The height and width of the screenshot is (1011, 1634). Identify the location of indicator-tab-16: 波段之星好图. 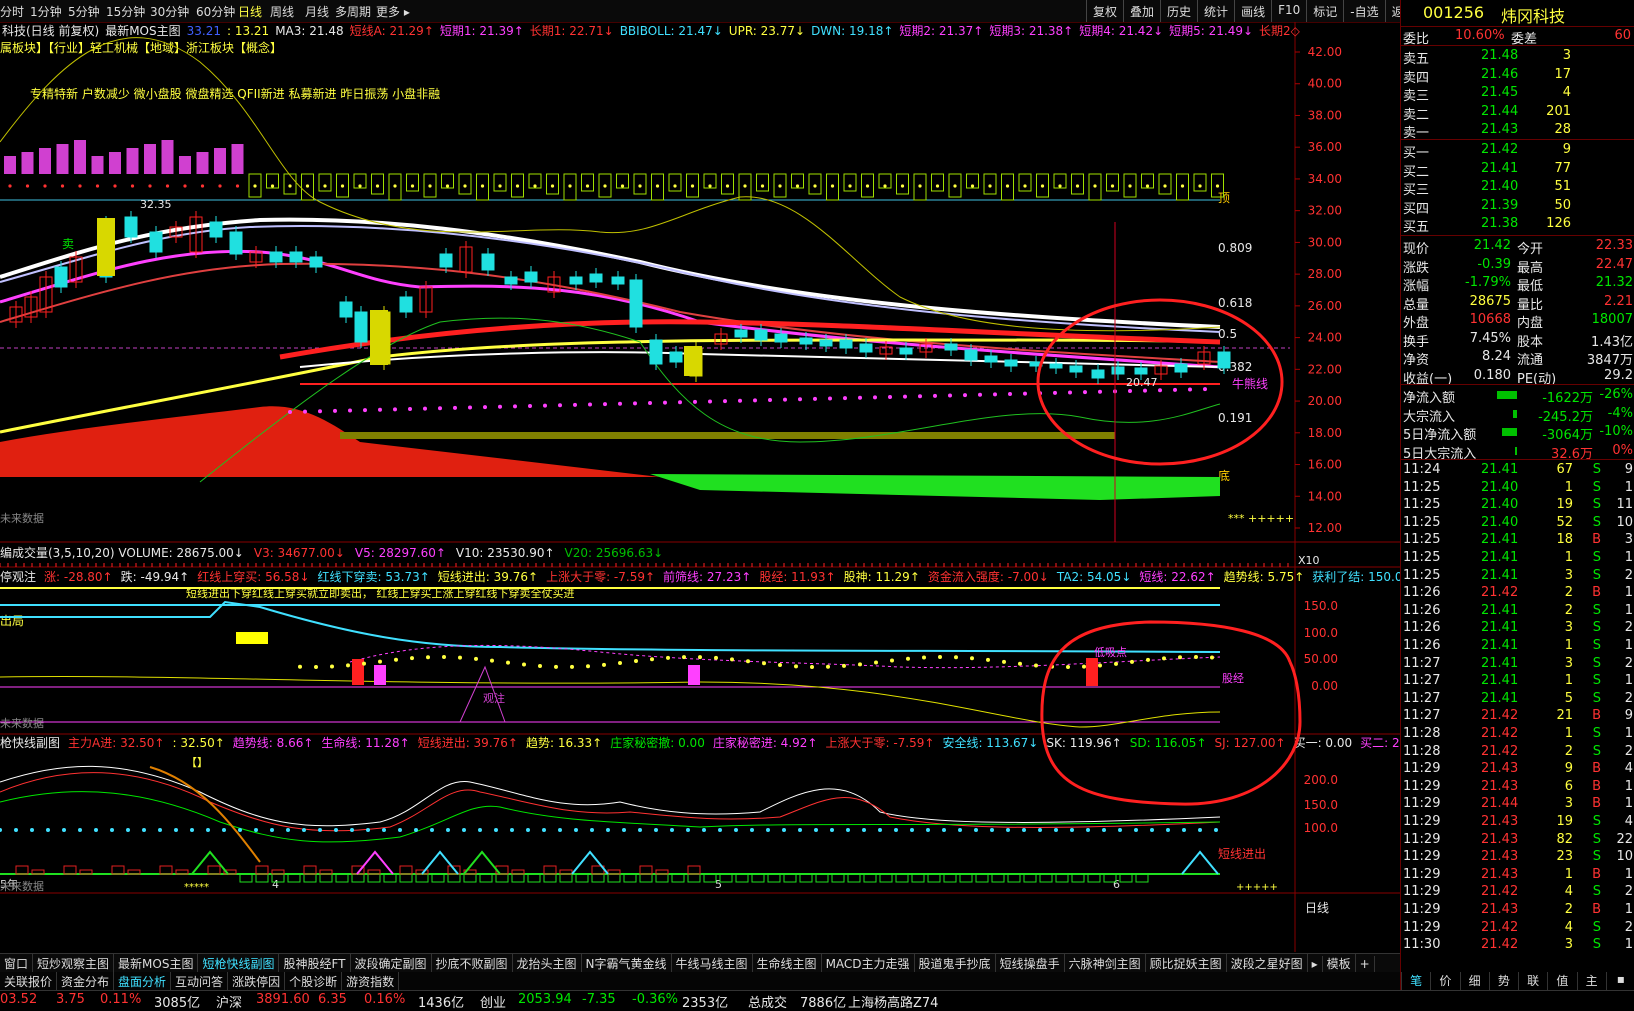
(1267, 963).